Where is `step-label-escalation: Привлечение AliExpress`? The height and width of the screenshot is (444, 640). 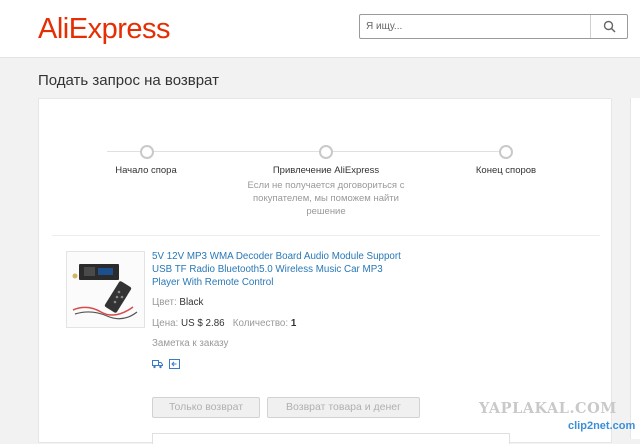 step-label-escalation: Привлечение AliExpress is located at coordinates (326, 170).